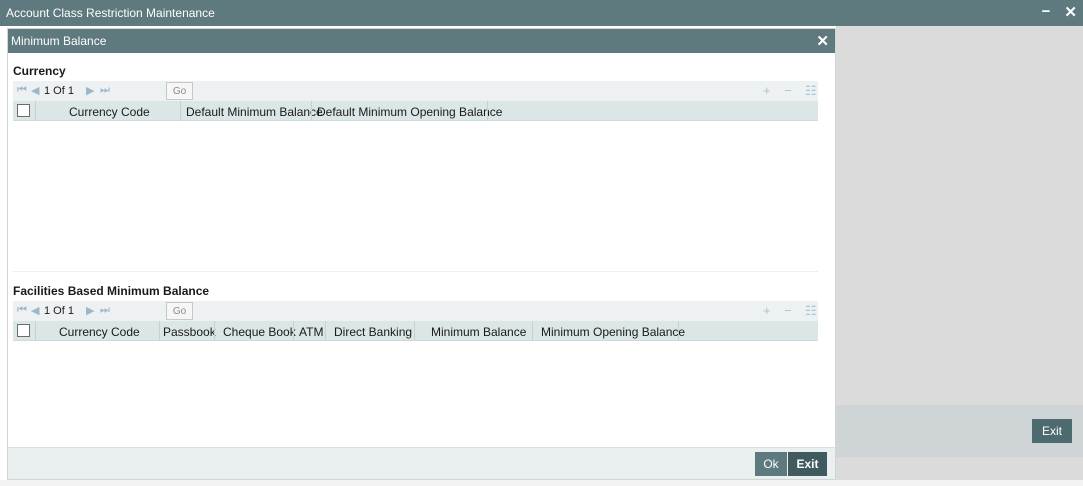 The width and height of the screenshot is (1083, 486). Describe the element at coordinates (415, 311) in the screenshot. I see `facilities-pager: ⏮ ◀ 1 Of 1 ▶ ⏭ Go + − ☷` at that location.